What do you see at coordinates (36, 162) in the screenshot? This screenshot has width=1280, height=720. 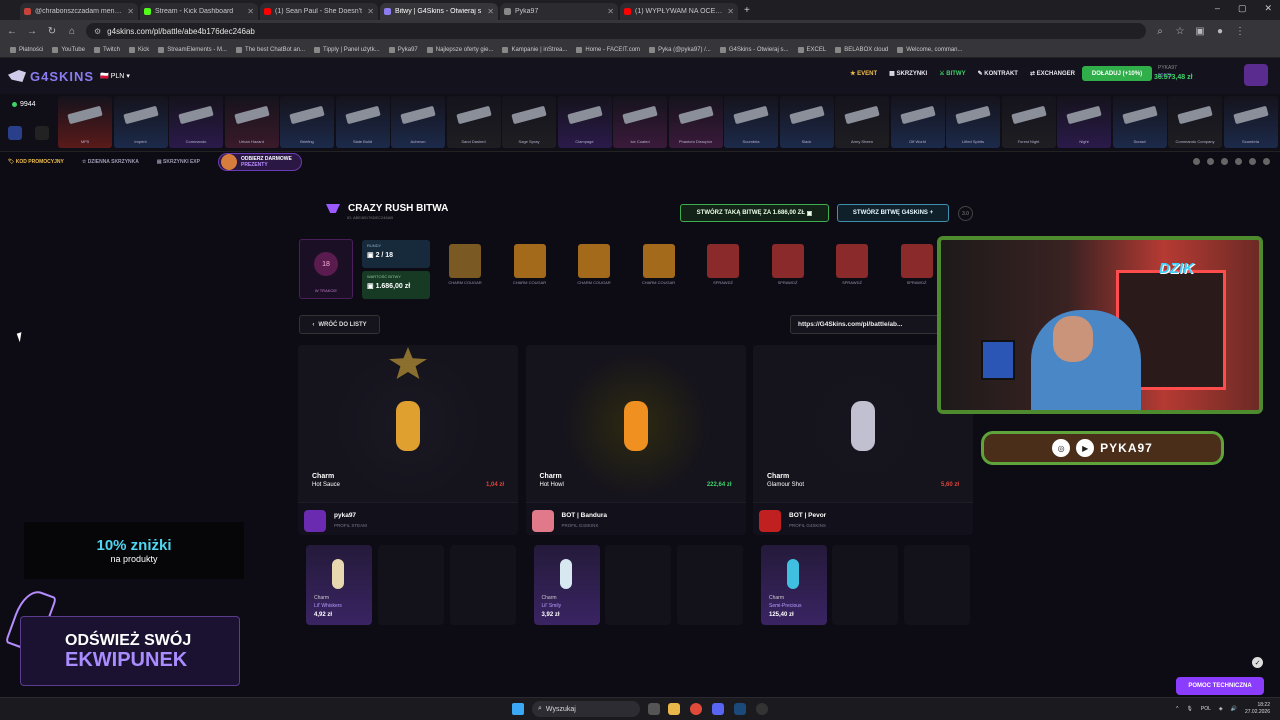 I see `promo-code-link: 🏷 KOD PROMOCYJNY` at bounding box center [36, 162].